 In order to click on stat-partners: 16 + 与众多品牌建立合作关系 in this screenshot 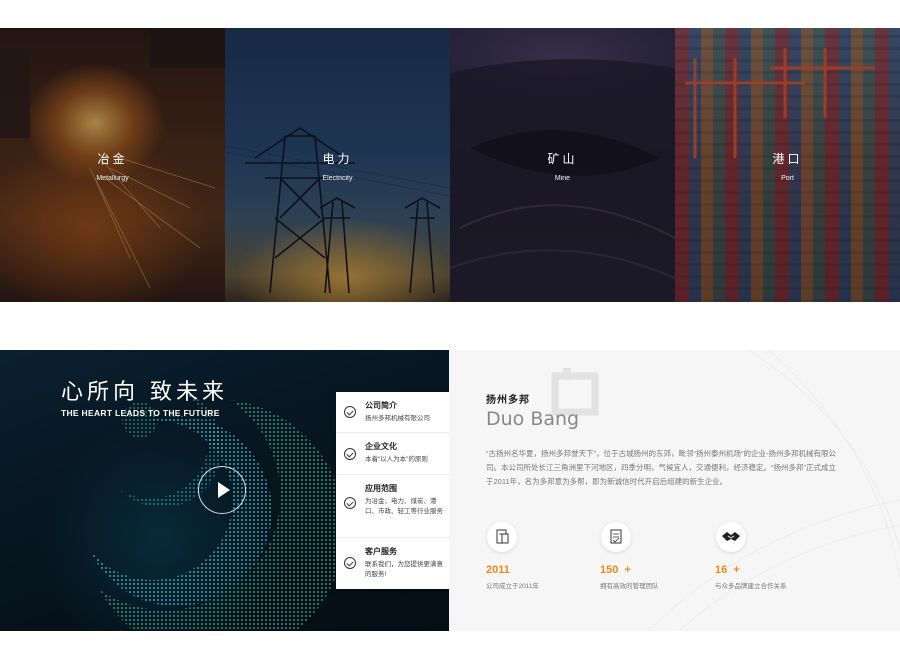, I will do `click(770, 556)`.